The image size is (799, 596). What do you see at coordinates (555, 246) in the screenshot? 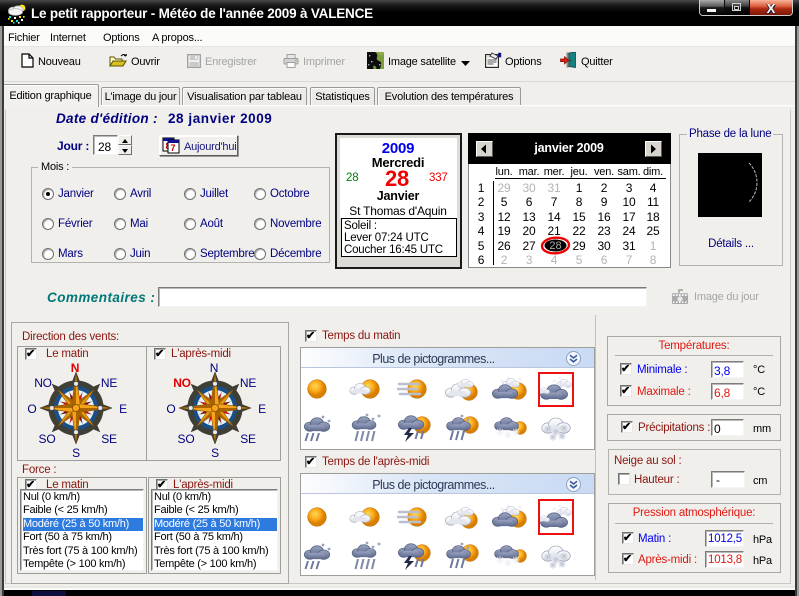
I see `svg-text: 28` at bounding box center [555, 246].